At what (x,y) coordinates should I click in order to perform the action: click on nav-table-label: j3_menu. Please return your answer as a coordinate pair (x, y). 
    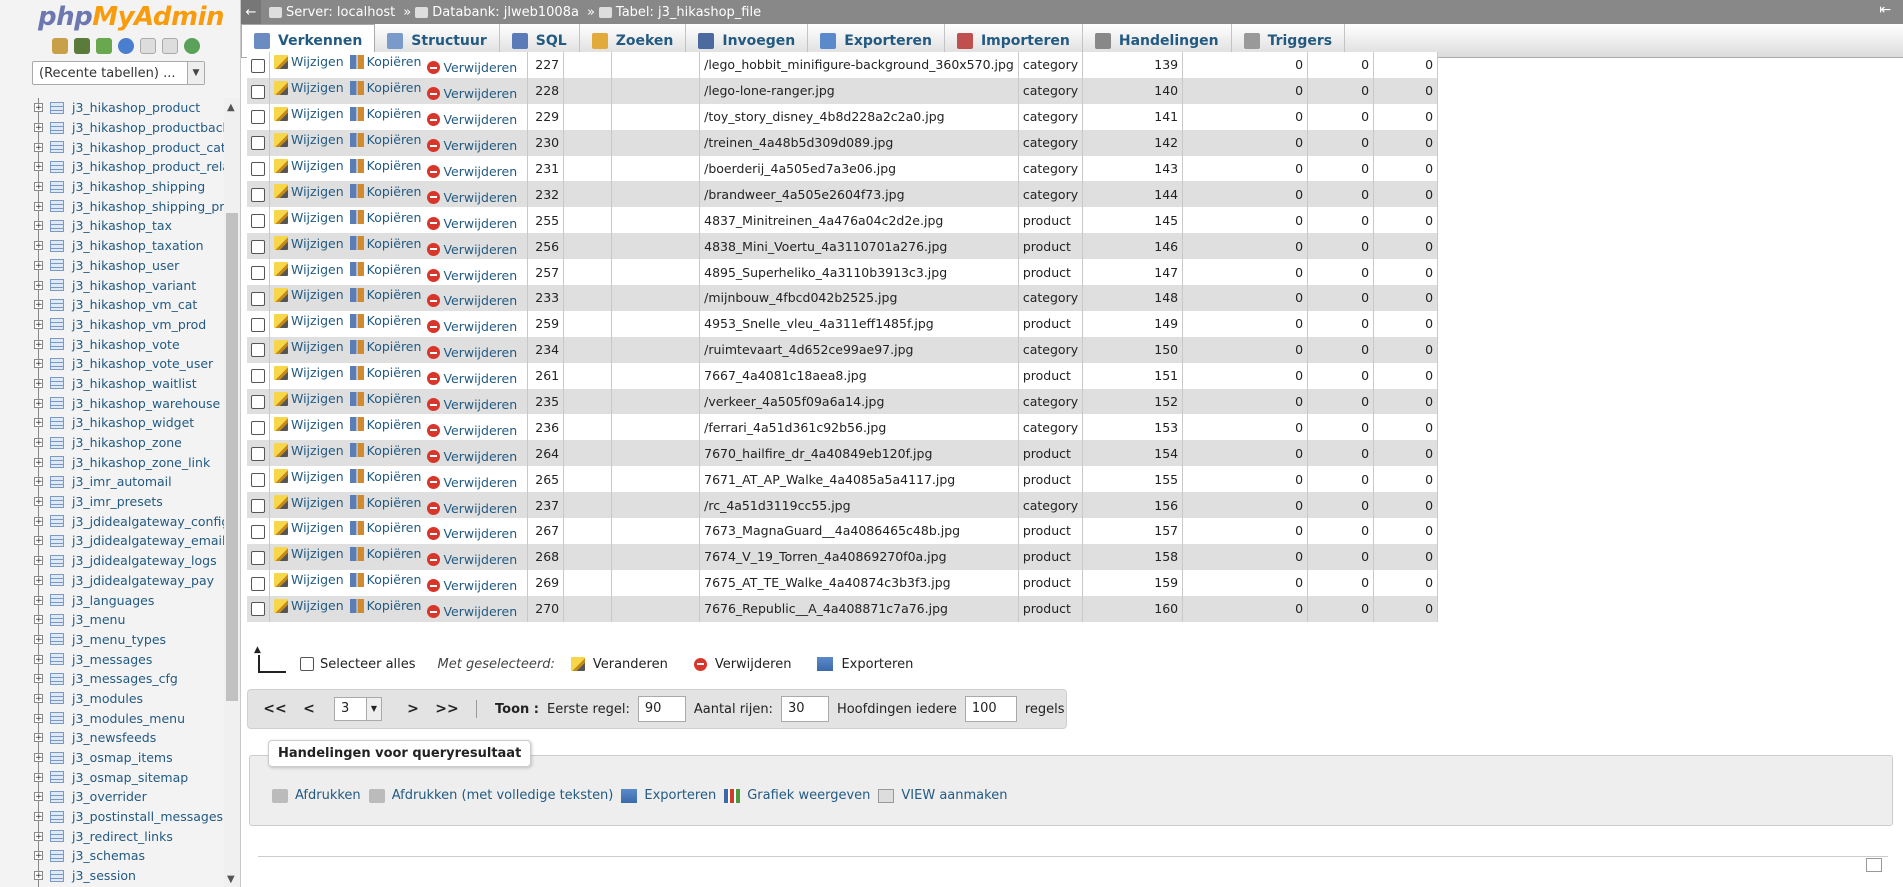
    Looking at the image, I should click on (98, 619).